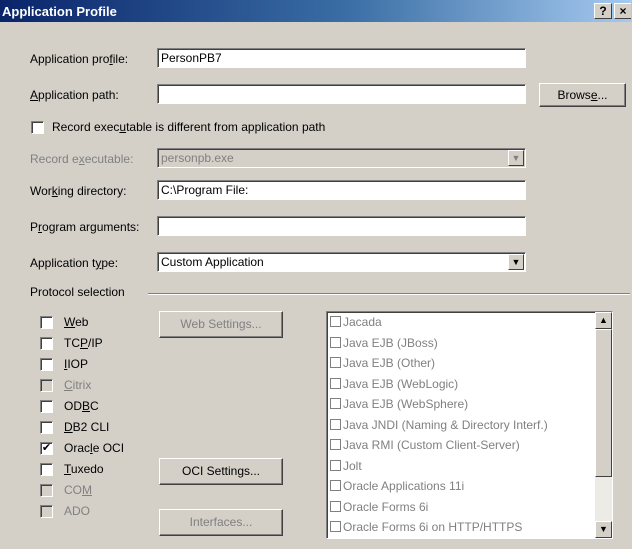 This screenshot has width=632, height=549. What do you see at coordinates (341, 58) in the screenshot?
I see `app-profile-input: PersonPB7` at bounding box center [341, 58].